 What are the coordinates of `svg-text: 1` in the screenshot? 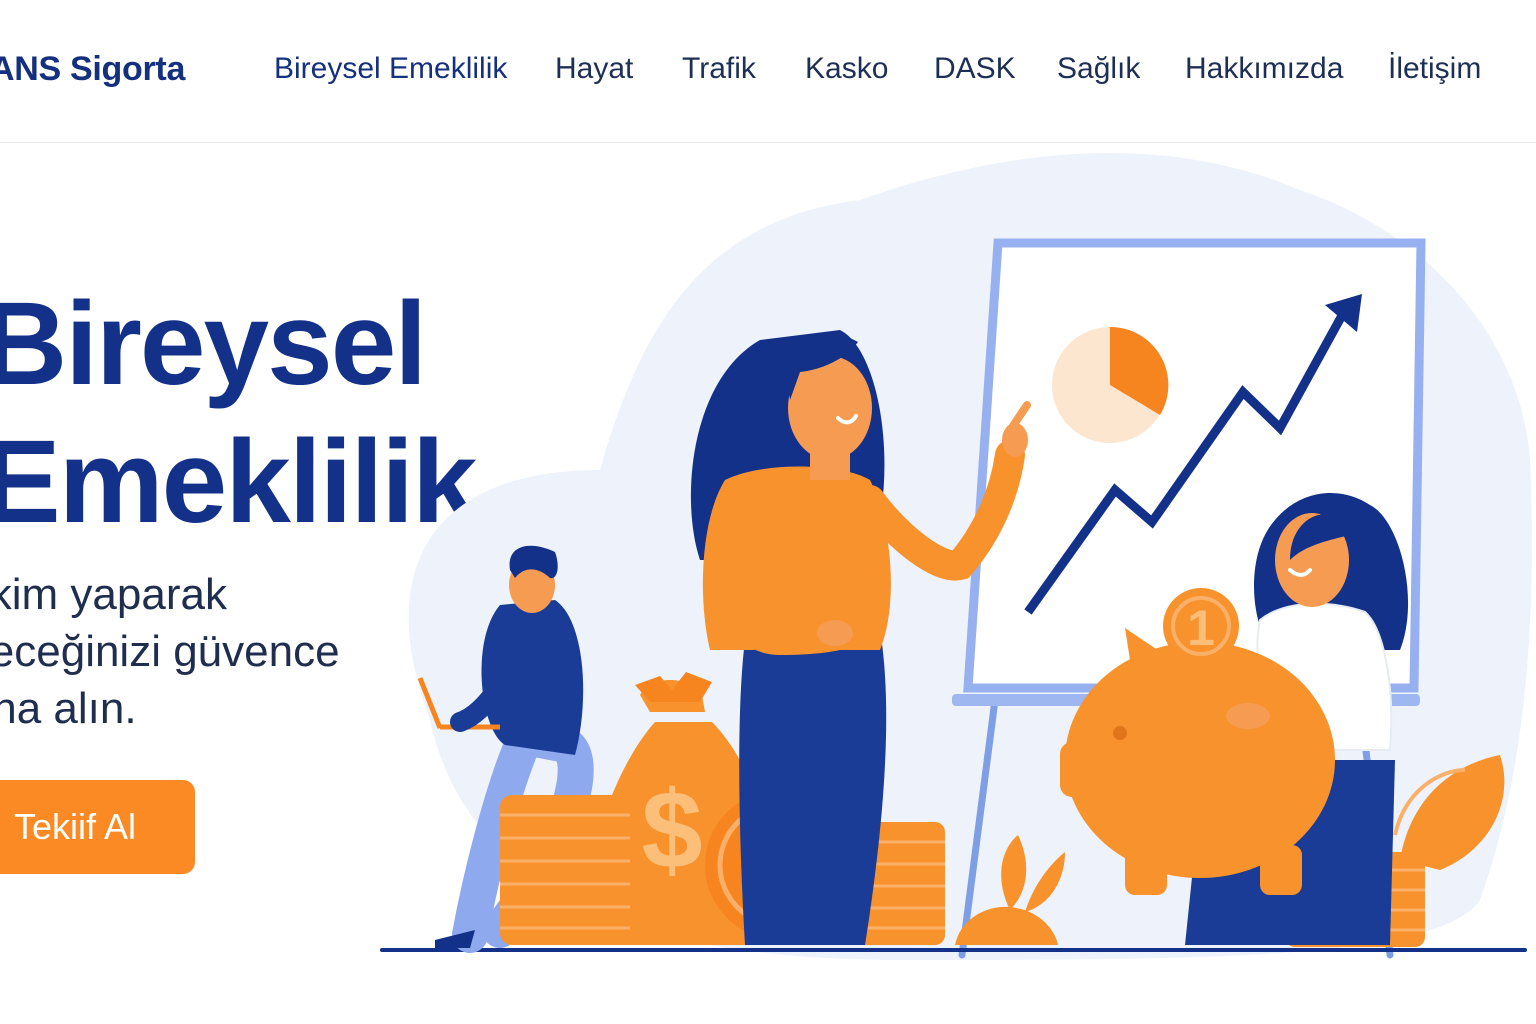 It's located at (1201, 628).